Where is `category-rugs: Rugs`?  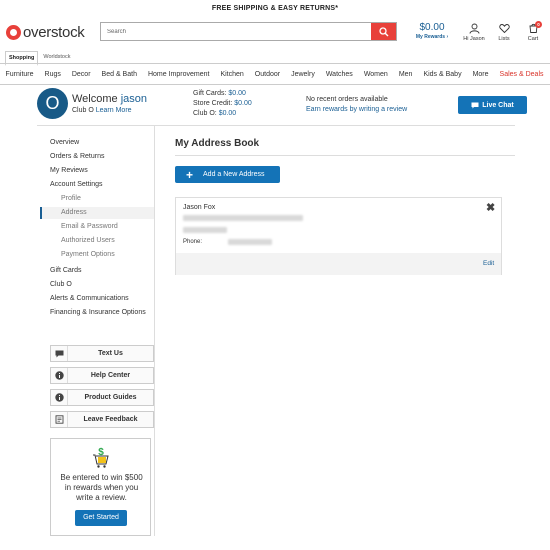 category-rugs: Rugs is located at coordinates (52, 74).